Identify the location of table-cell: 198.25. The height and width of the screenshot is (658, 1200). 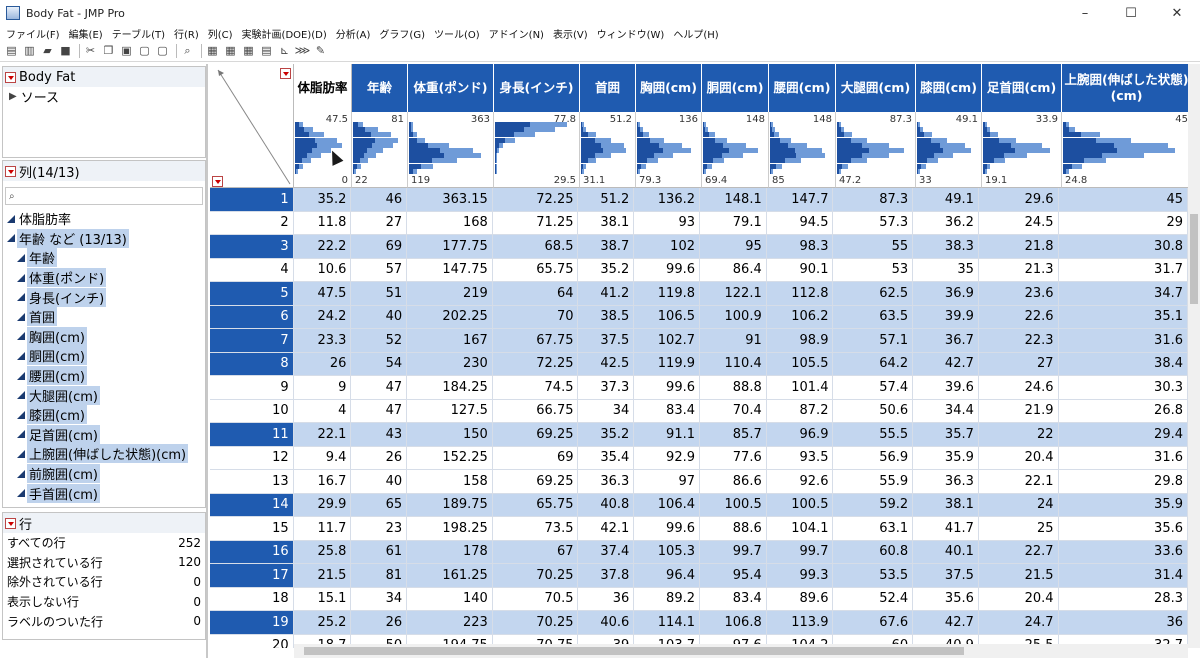
(450, 528).